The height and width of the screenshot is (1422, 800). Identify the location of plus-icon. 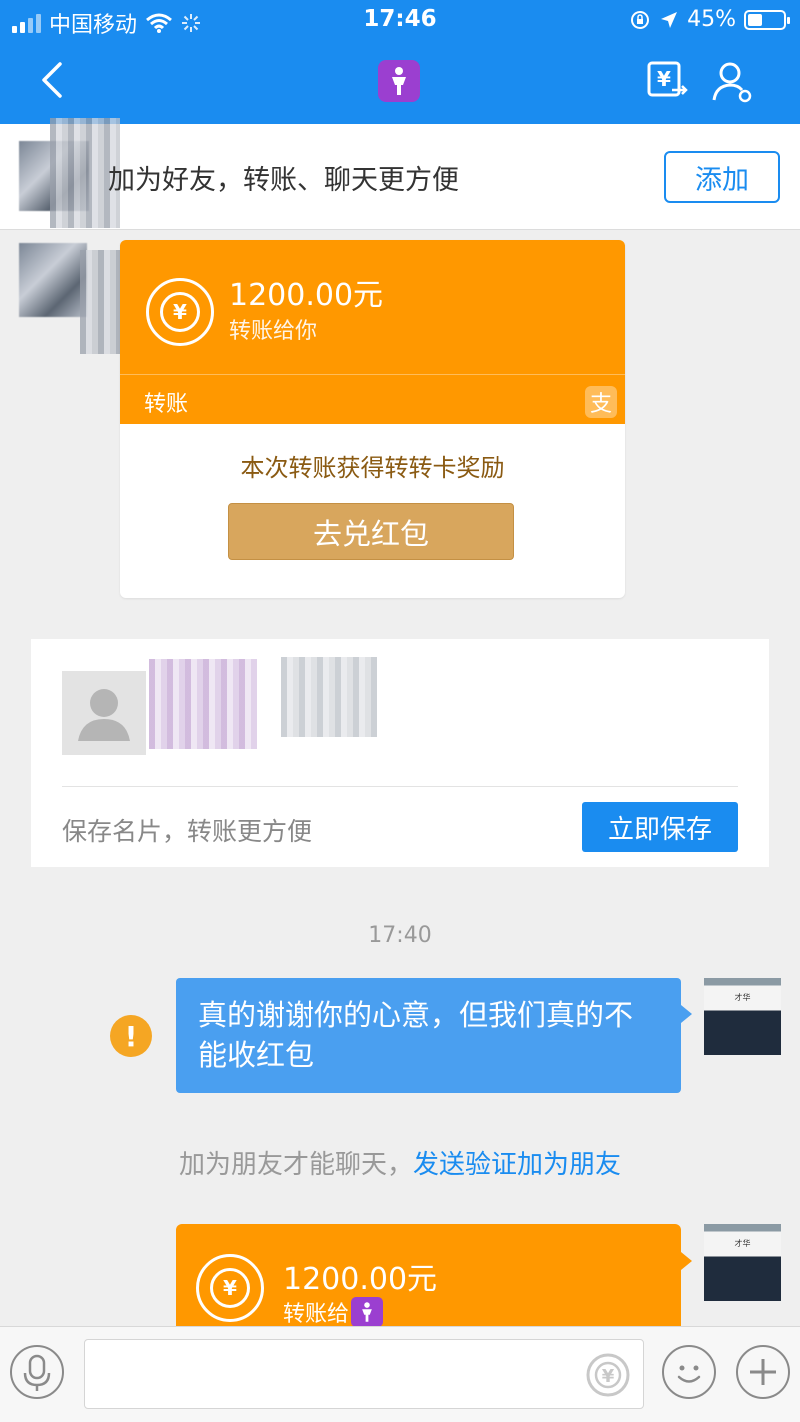
(763, 1372).